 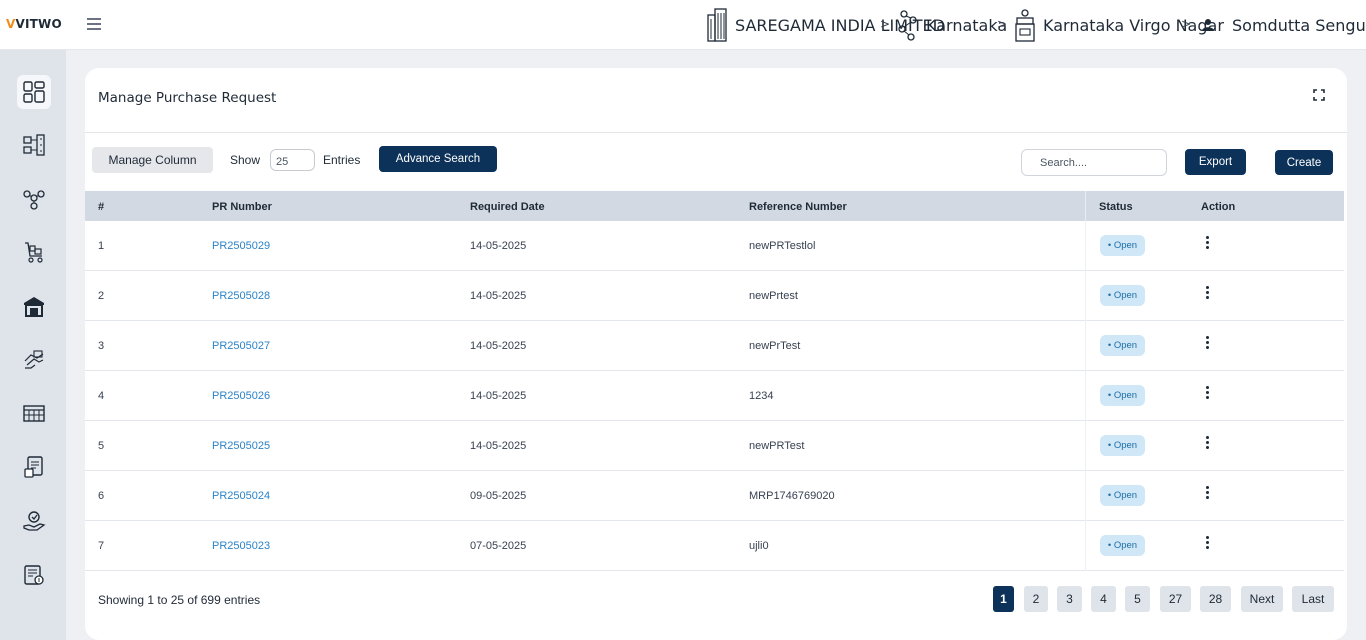 I want to click on column-header-required-date: Required Date, so click(x=507, y=207).